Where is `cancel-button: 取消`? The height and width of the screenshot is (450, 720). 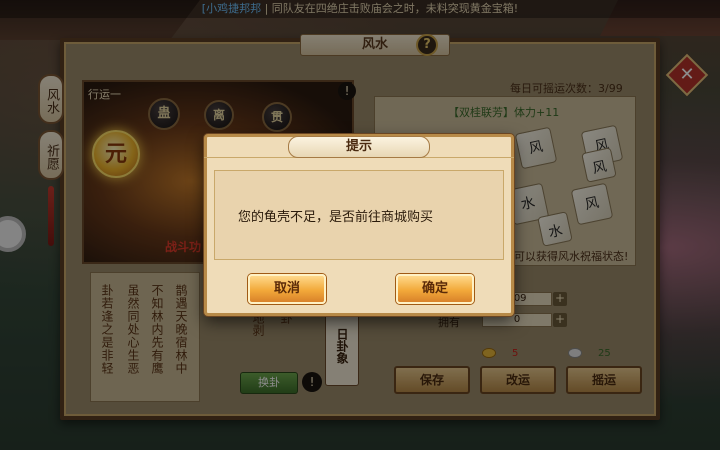
cancel-button: 取消 is located at coordinates (287, 289).